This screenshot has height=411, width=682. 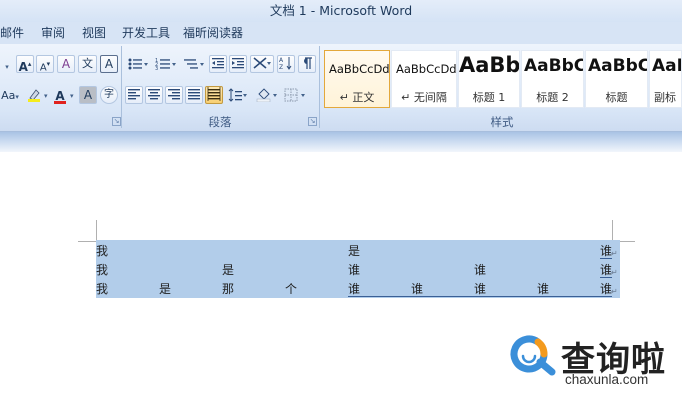 I want to click on enclose-characters-button: 字, so click(x=109, y=95).